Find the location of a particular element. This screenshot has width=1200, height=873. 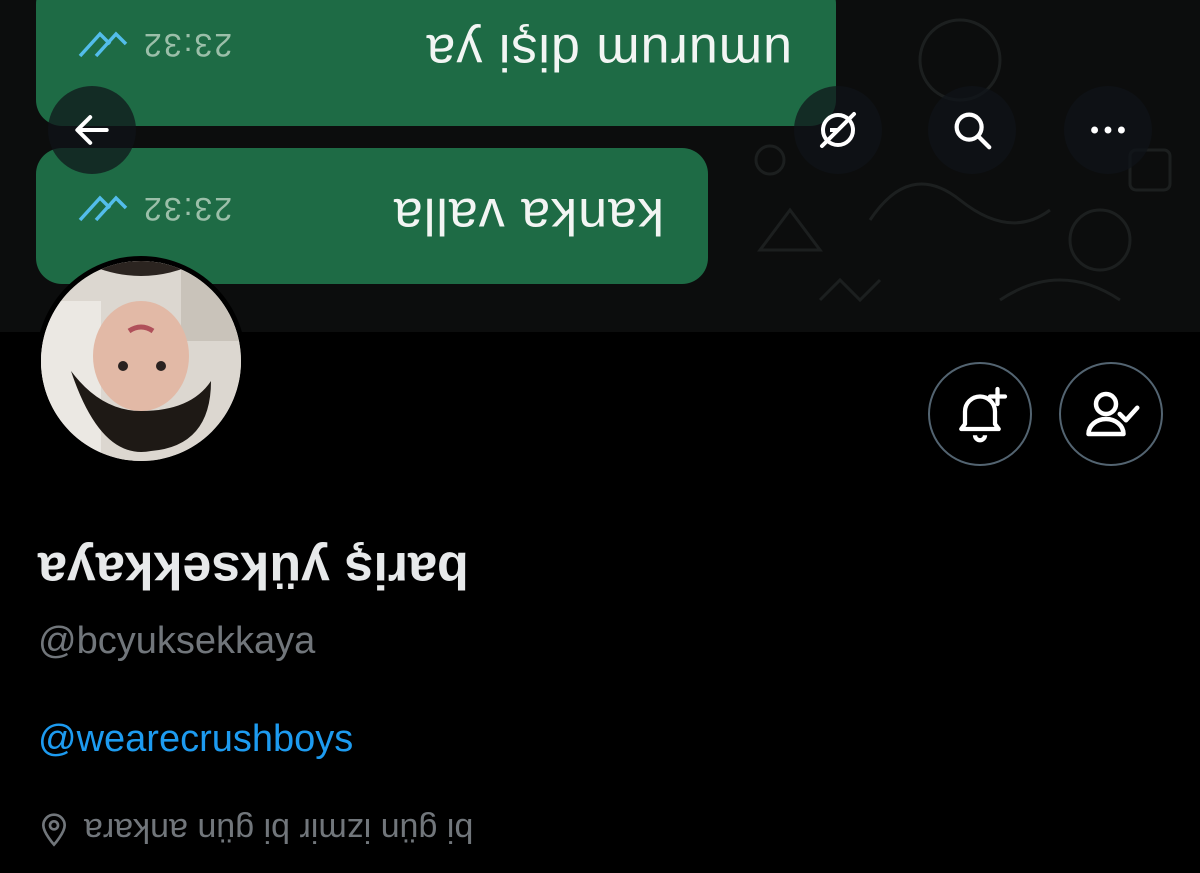

message-text: kanka valla is located at coordinates (528, 216).